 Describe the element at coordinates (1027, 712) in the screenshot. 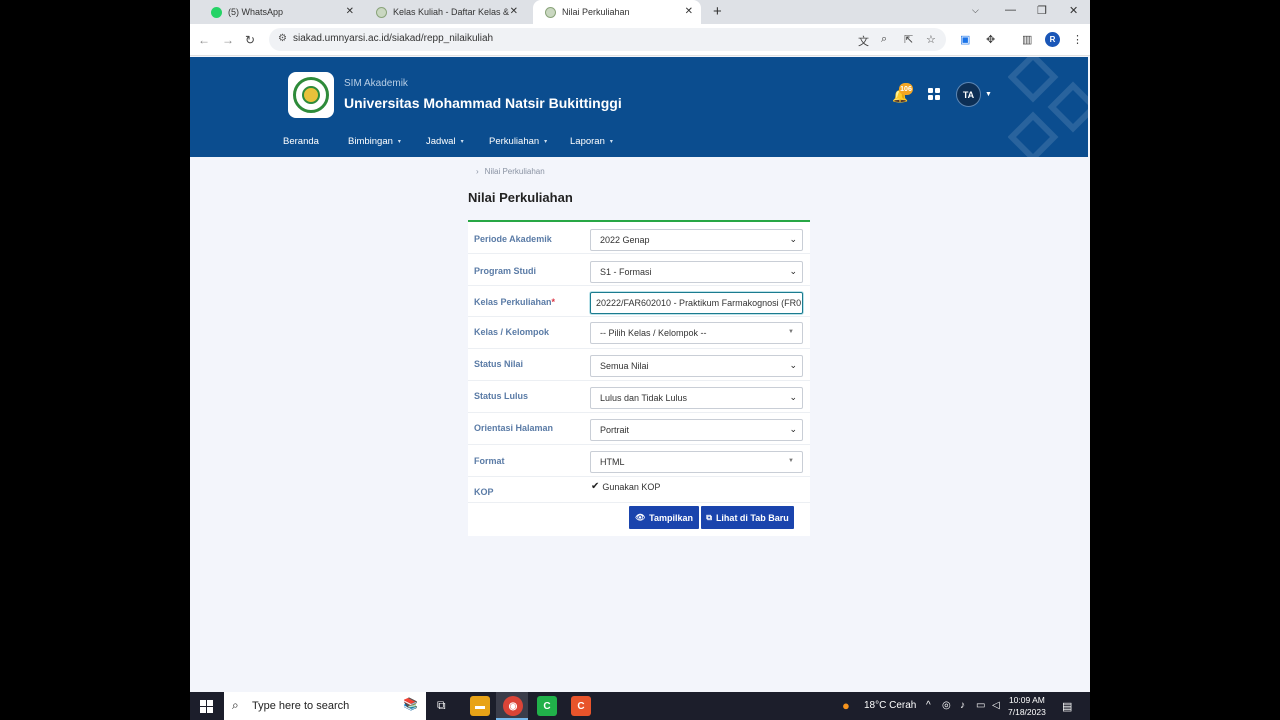

I see `clock-date: 7/18/2023` at that location.